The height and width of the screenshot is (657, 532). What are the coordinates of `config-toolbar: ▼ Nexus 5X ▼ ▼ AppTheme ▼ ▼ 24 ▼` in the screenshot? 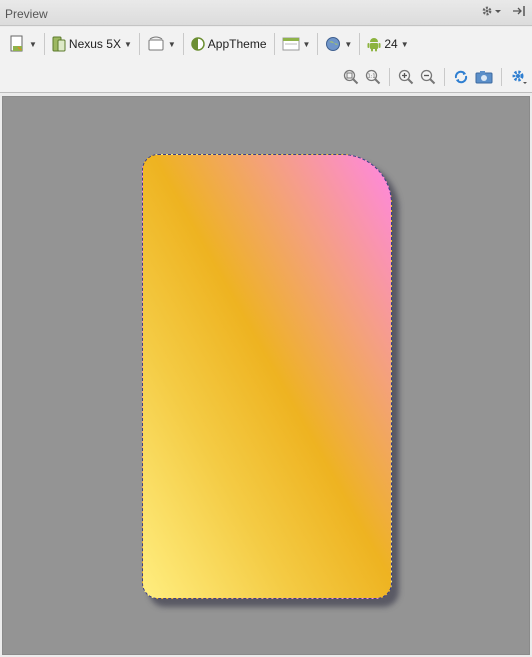 It's located at (266, 44).